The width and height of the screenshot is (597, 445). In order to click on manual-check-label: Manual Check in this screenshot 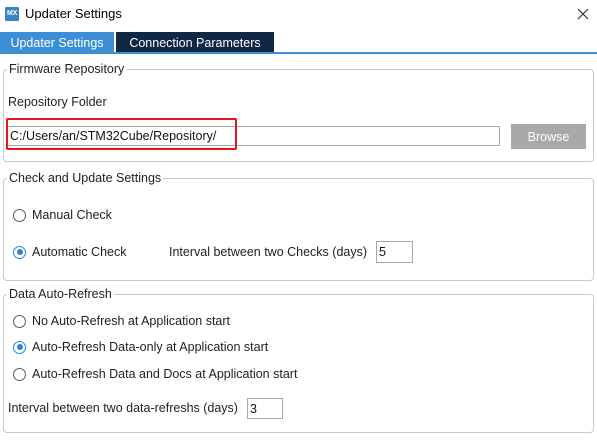, I will do `click(72, 215)`.